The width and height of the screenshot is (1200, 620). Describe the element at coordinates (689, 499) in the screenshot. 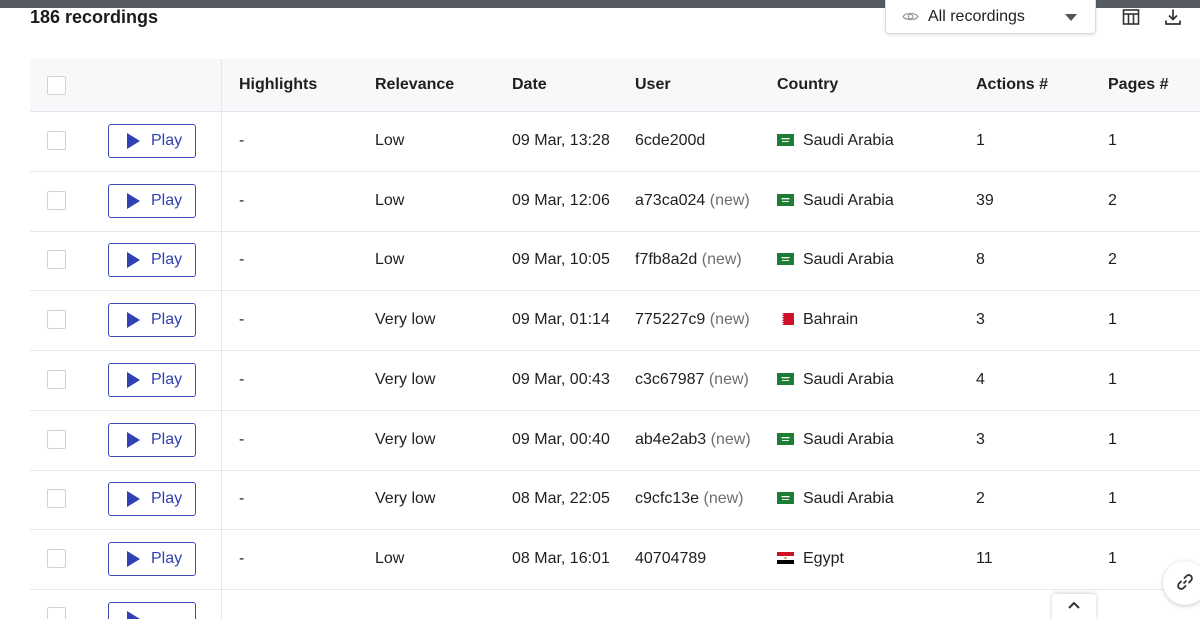

I see `user-cell: c9cfc13e (new)` at that location.